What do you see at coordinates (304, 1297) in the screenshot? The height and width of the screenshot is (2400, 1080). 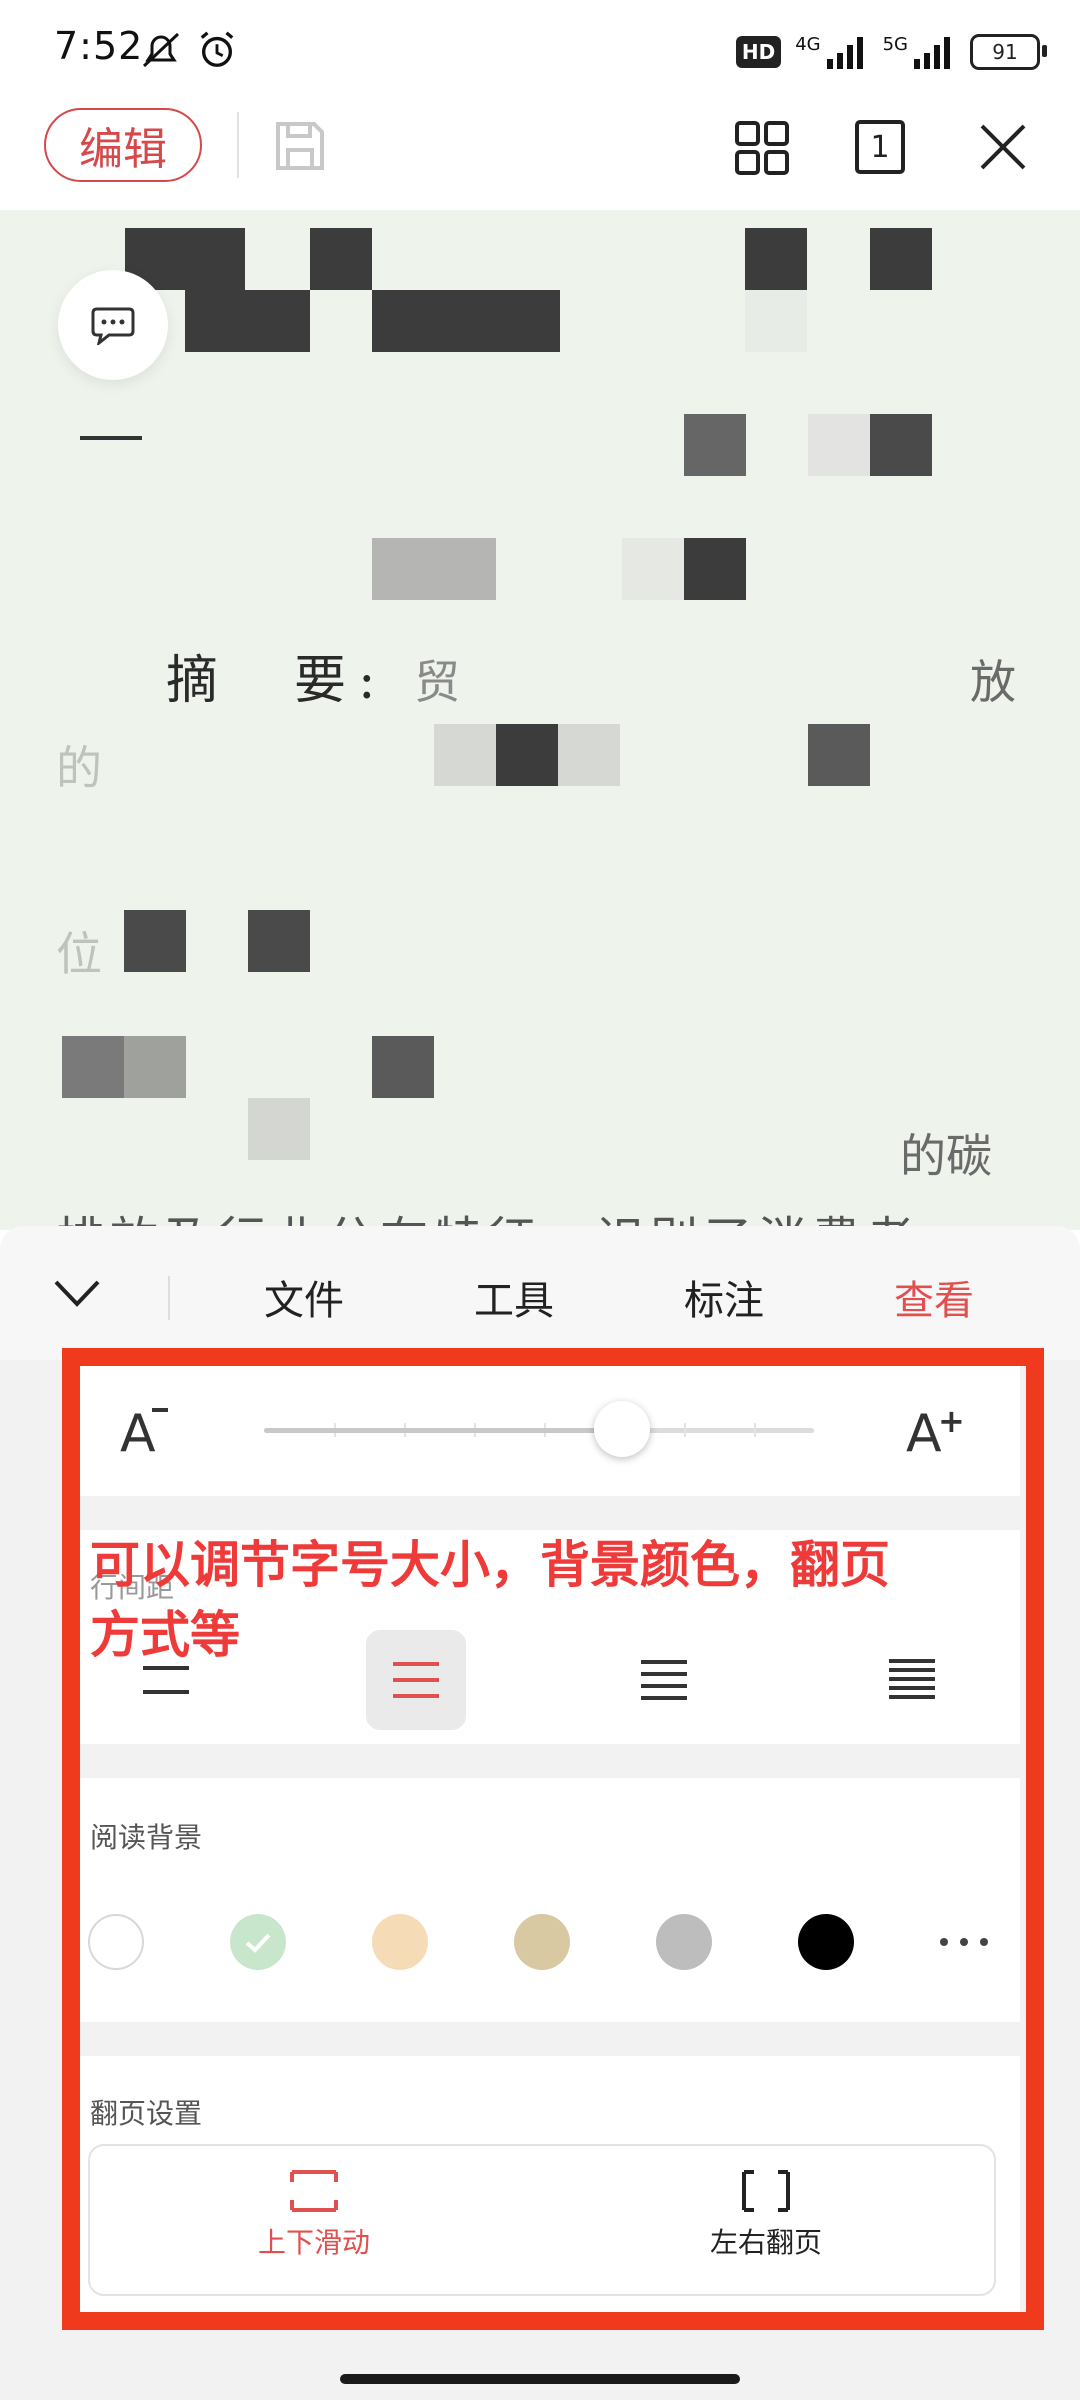 I see `tab-file: 文件` at bounding box center [304, 1297].